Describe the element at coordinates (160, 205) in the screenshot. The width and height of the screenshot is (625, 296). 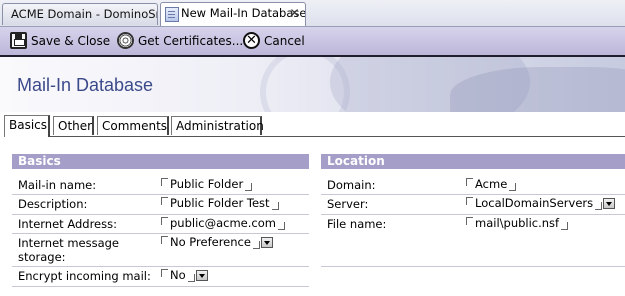
I see `field-row-description: Description: Public Folder Test` at that location.